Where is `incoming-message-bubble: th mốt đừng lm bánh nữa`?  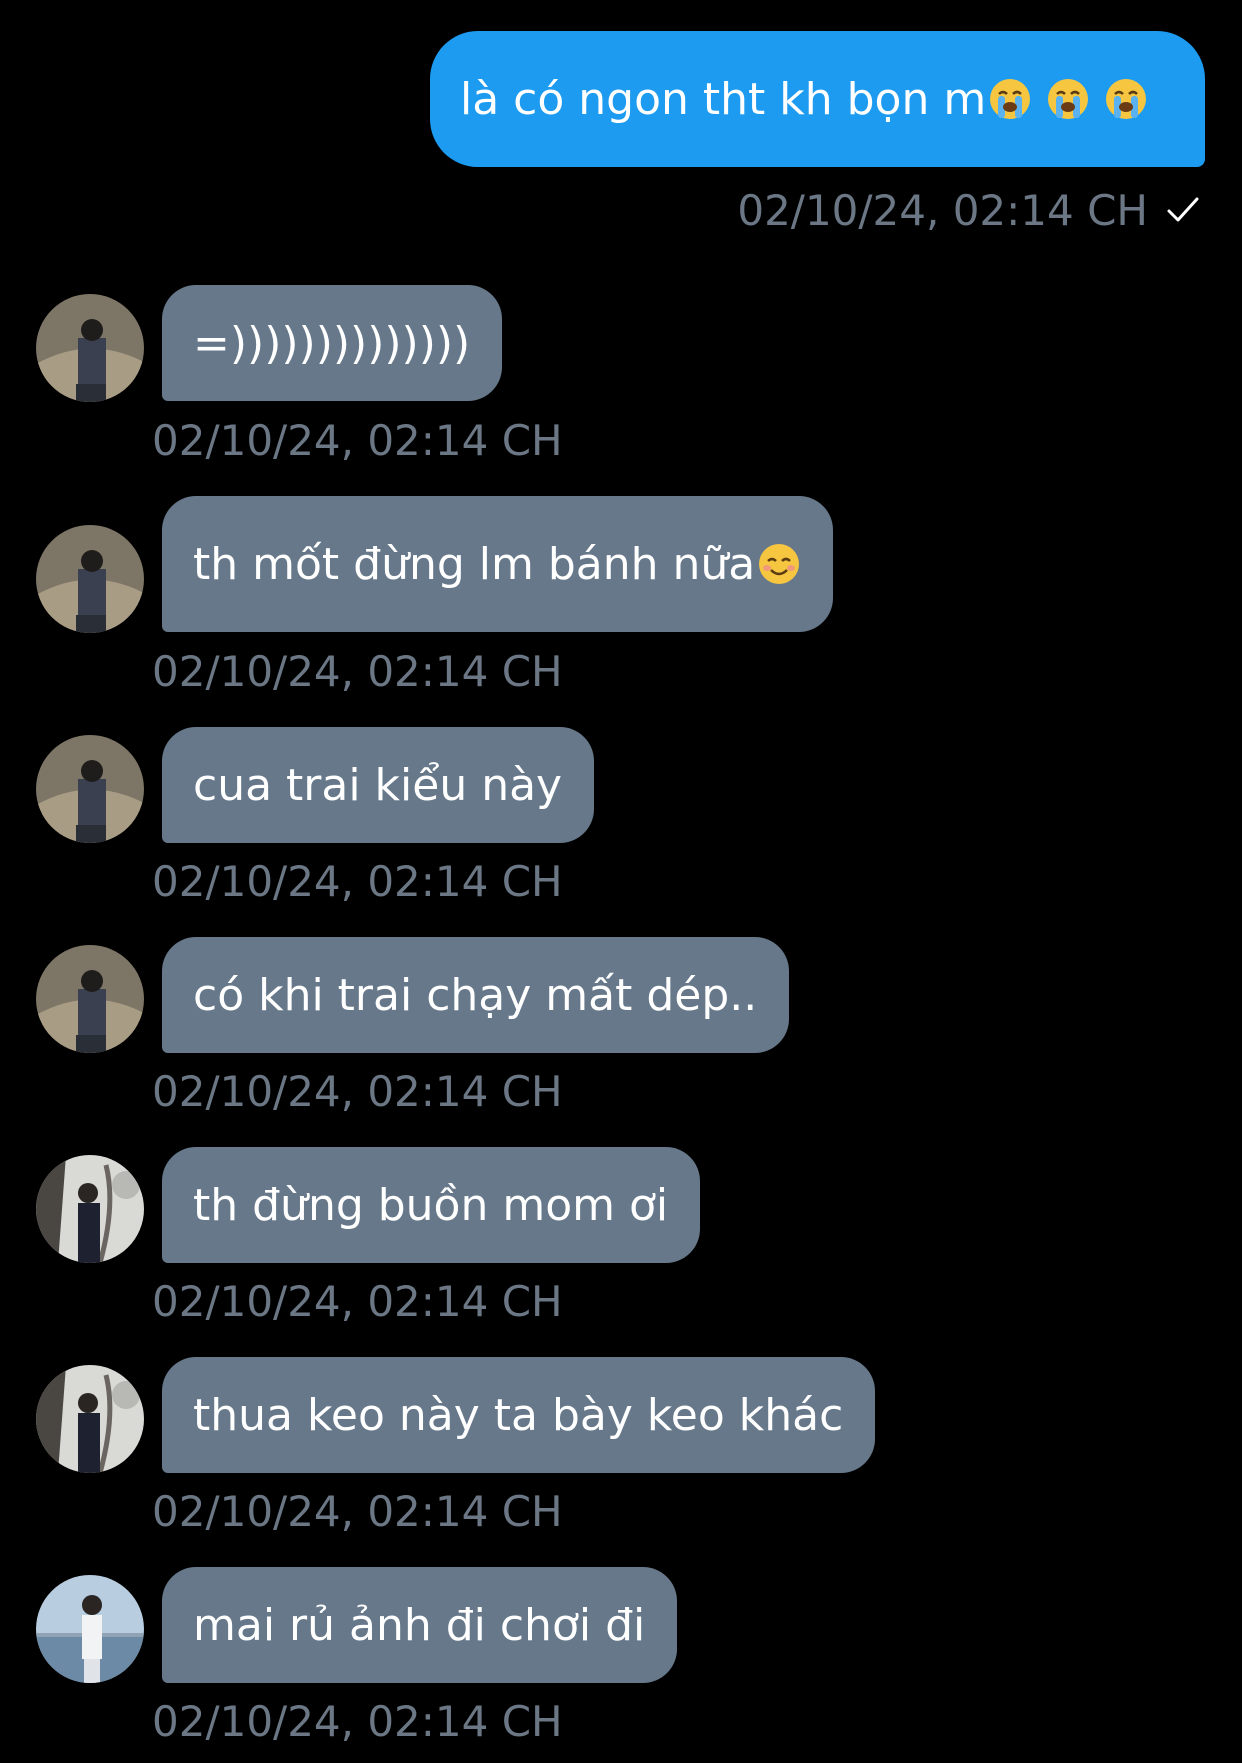
incoming-message-bubble: th mốt đừng lm bánh nữa is located at coordinates (498, 564).